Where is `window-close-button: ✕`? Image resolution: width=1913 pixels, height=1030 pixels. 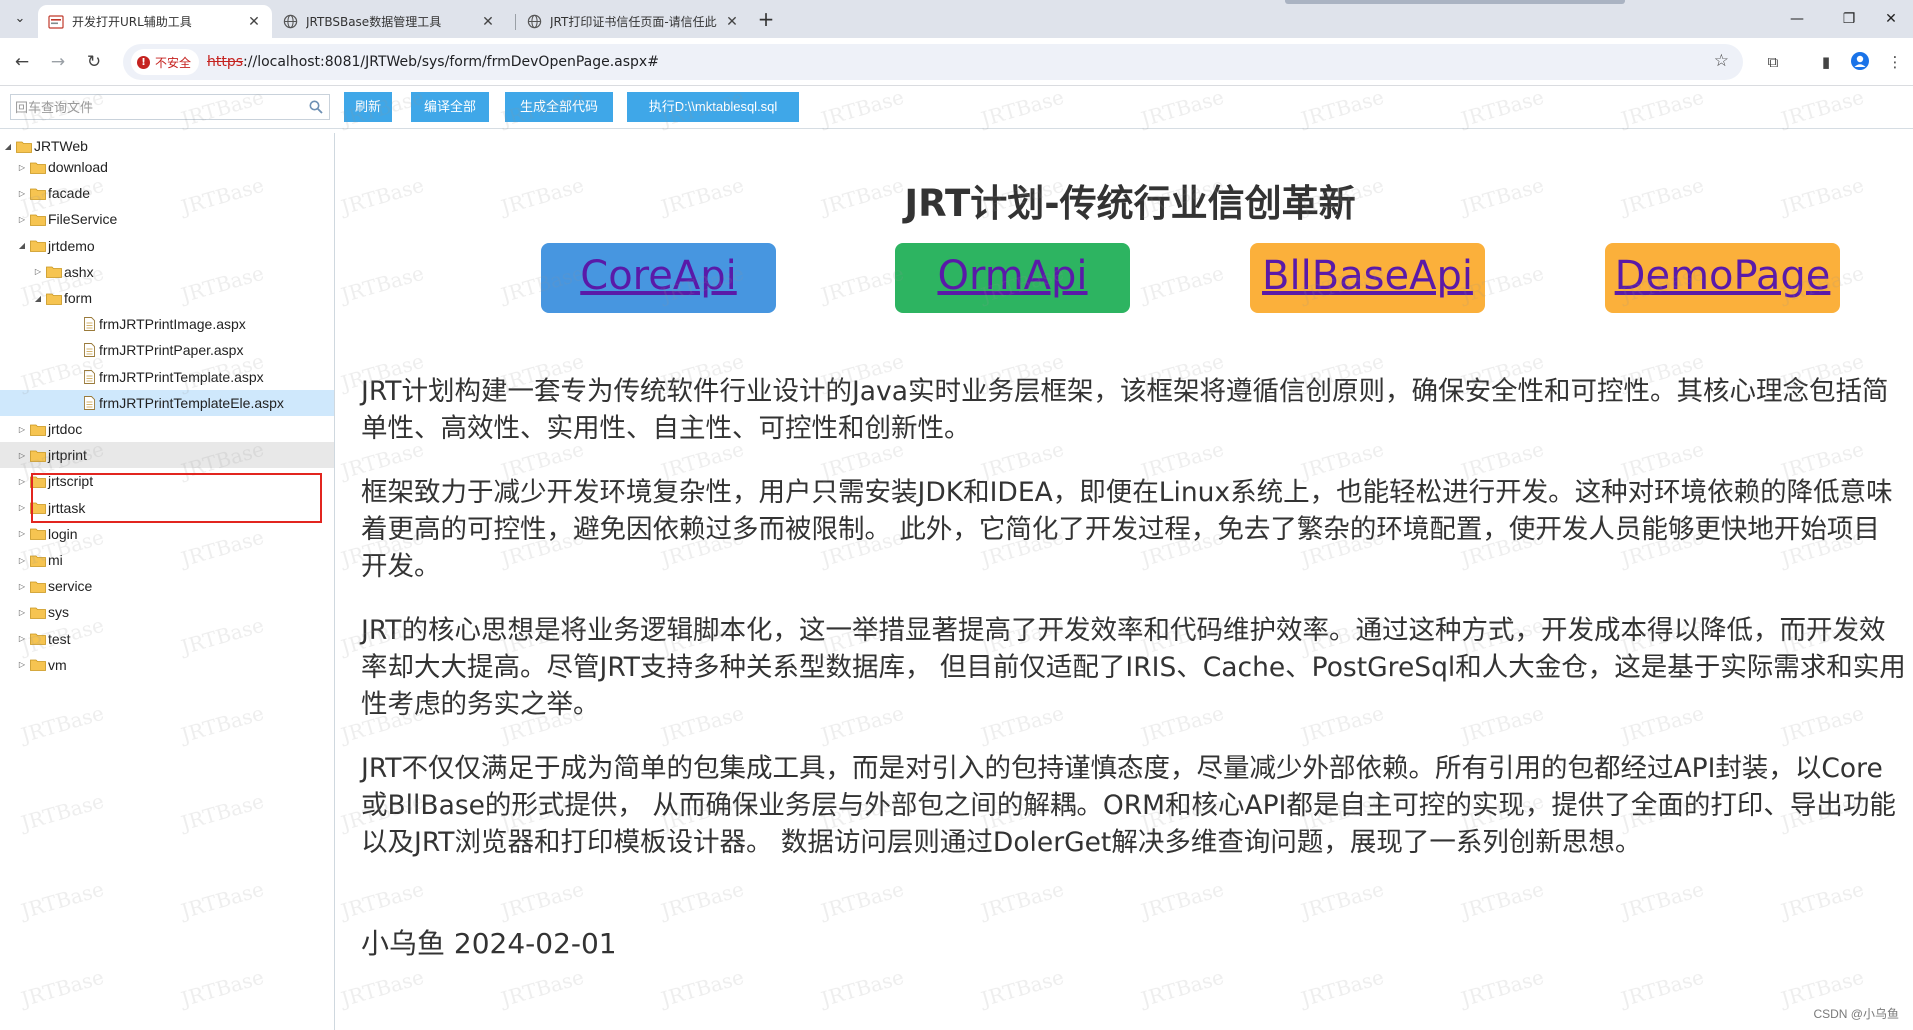
window-close-button: ✕ is located at coordinates (1891, 19).